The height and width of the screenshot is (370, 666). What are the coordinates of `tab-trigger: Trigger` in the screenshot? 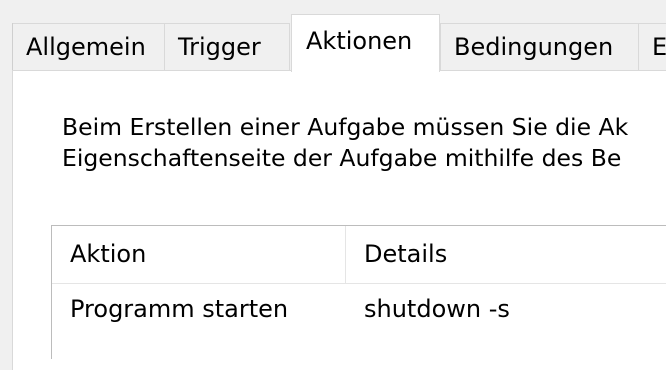 It's located at (227, 46).